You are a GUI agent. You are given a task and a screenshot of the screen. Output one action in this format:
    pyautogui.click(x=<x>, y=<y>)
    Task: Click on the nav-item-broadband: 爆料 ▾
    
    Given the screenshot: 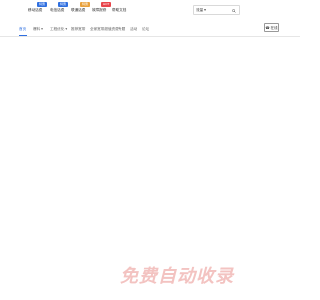 What is the action you would take?
    pyautogui.click(x=38, y=29)
    